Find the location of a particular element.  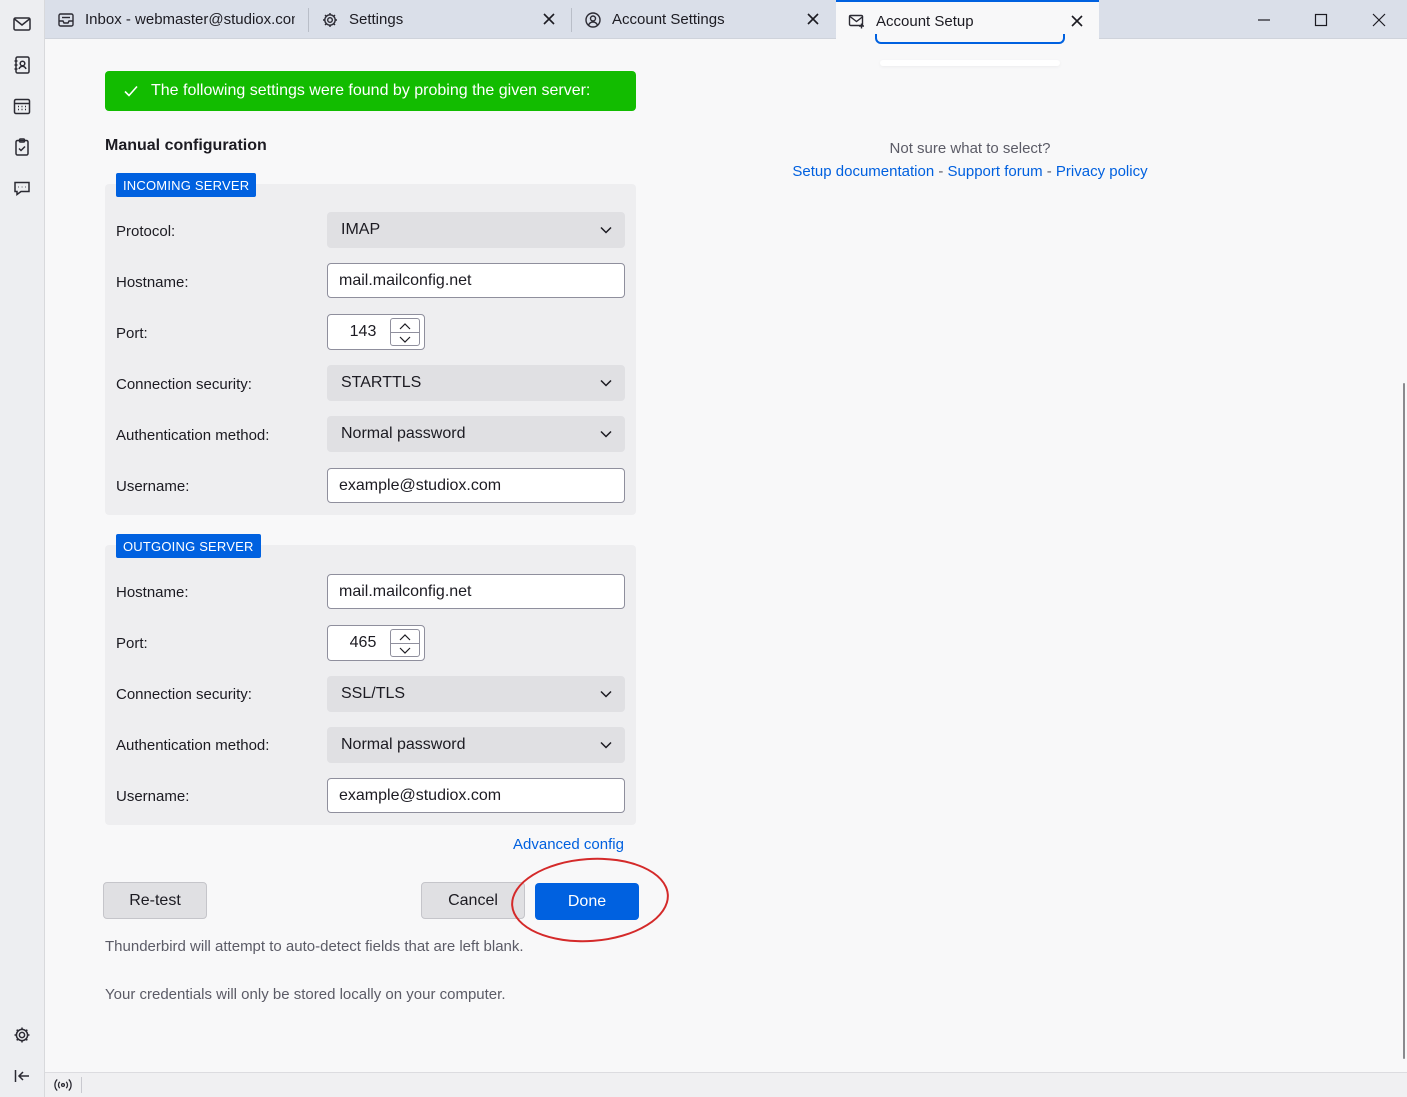

incoming-protocol-select: IMAP is located at coordinates (476, 230).